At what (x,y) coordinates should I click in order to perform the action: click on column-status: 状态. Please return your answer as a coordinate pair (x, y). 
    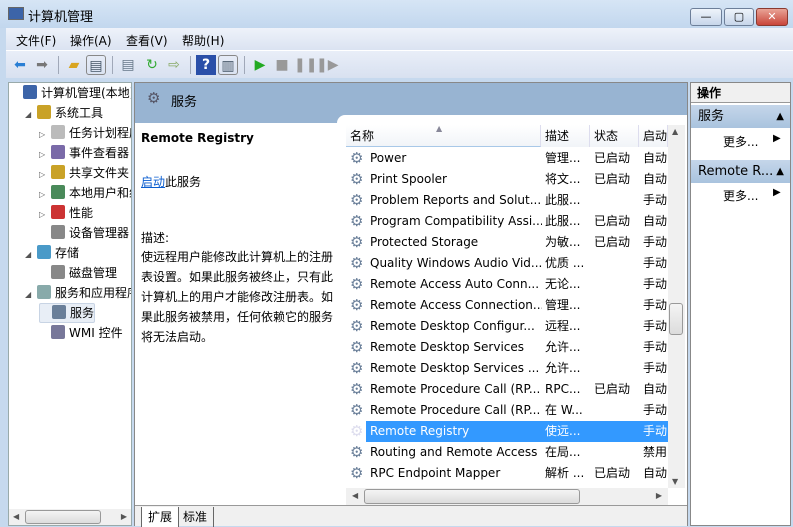
    Looking at the image, I should click on (614, 136).